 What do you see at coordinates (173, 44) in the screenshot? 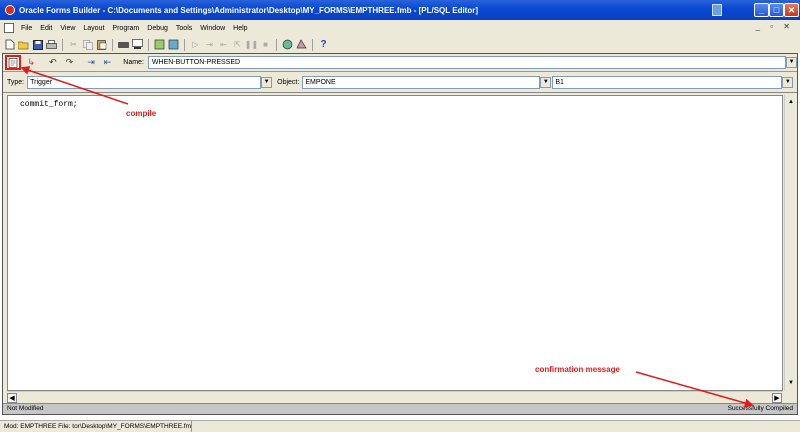
I see `run-icon` at bounding box center [173, 44].